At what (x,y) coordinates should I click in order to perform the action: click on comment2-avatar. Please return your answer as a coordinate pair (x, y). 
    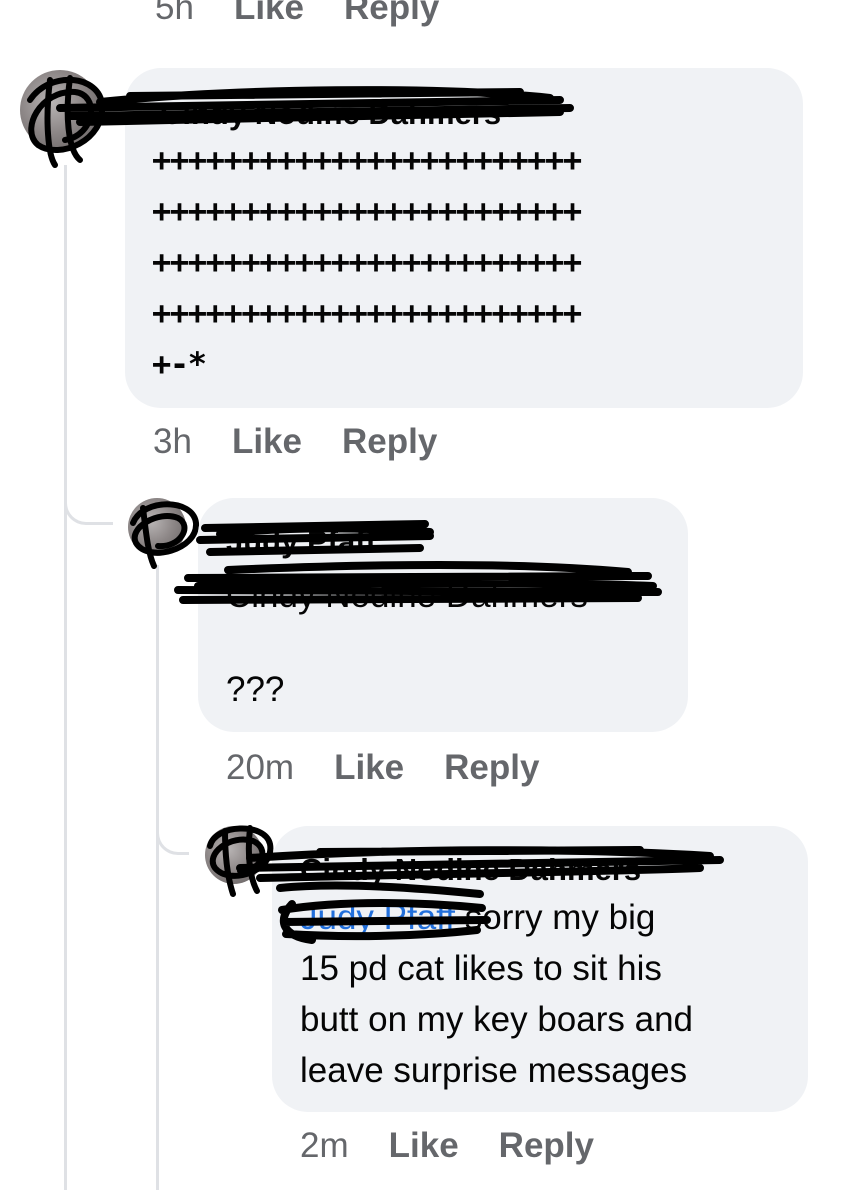
    Looking at the image, I should click on (163, 533).